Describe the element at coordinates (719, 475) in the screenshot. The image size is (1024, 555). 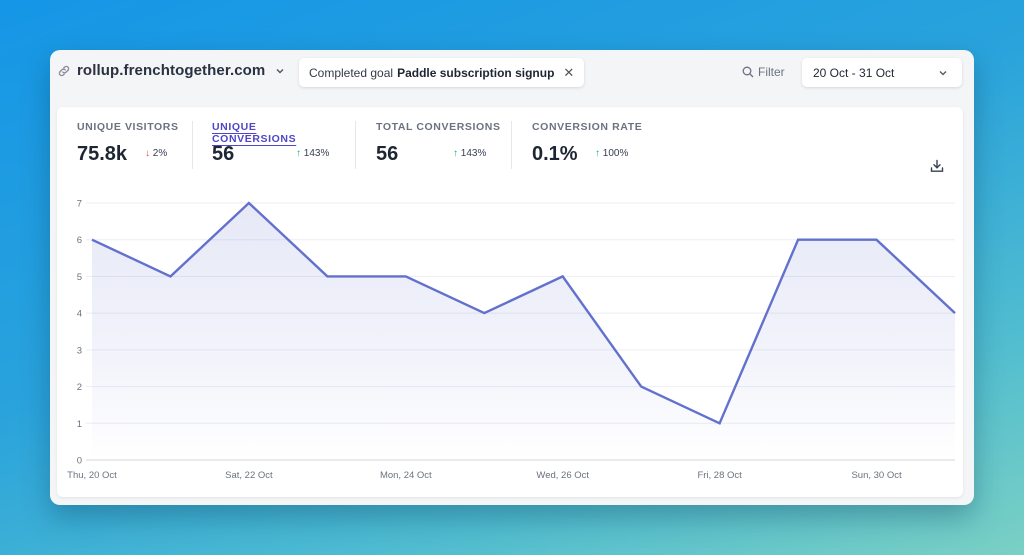
I see `x-tick-label: Fri, 28 Oct` at that location.